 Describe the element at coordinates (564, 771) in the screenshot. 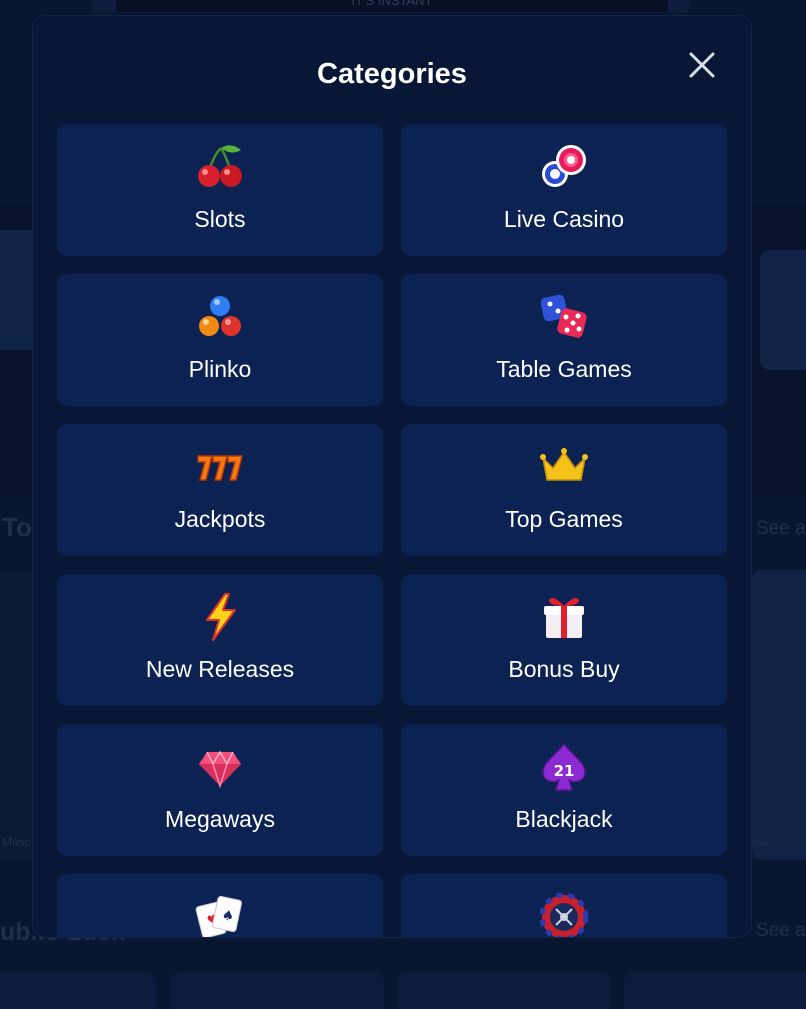

I see `svg-text: 21` at that location.